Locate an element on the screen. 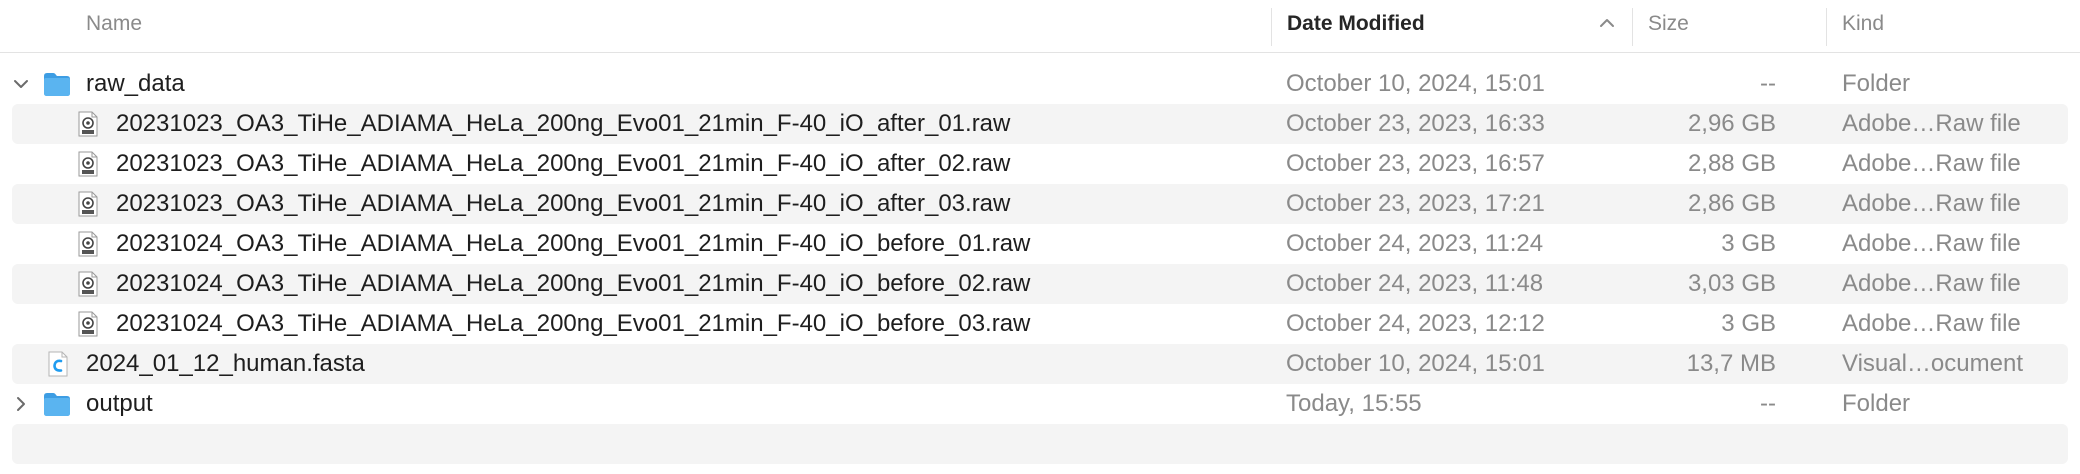 Image resolution: width=2080 pixels, height=474 pixels. sort-ascending-icon is located at coordinates (1607, 23).